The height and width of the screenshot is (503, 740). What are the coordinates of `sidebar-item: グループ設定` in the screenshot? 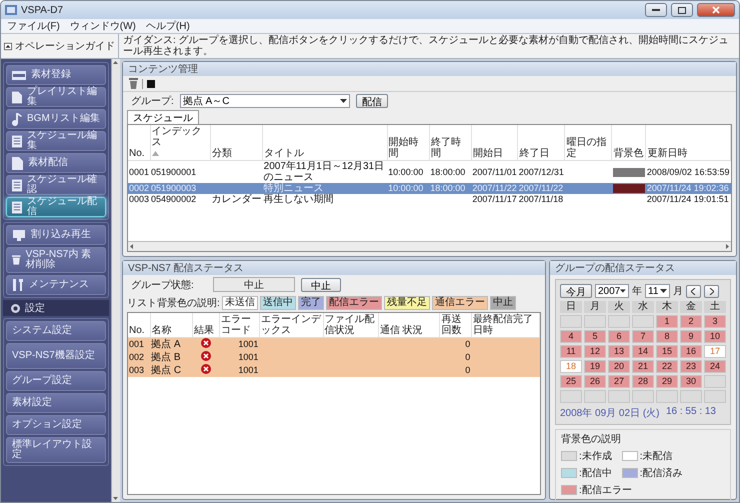 It's located at (56, 381).